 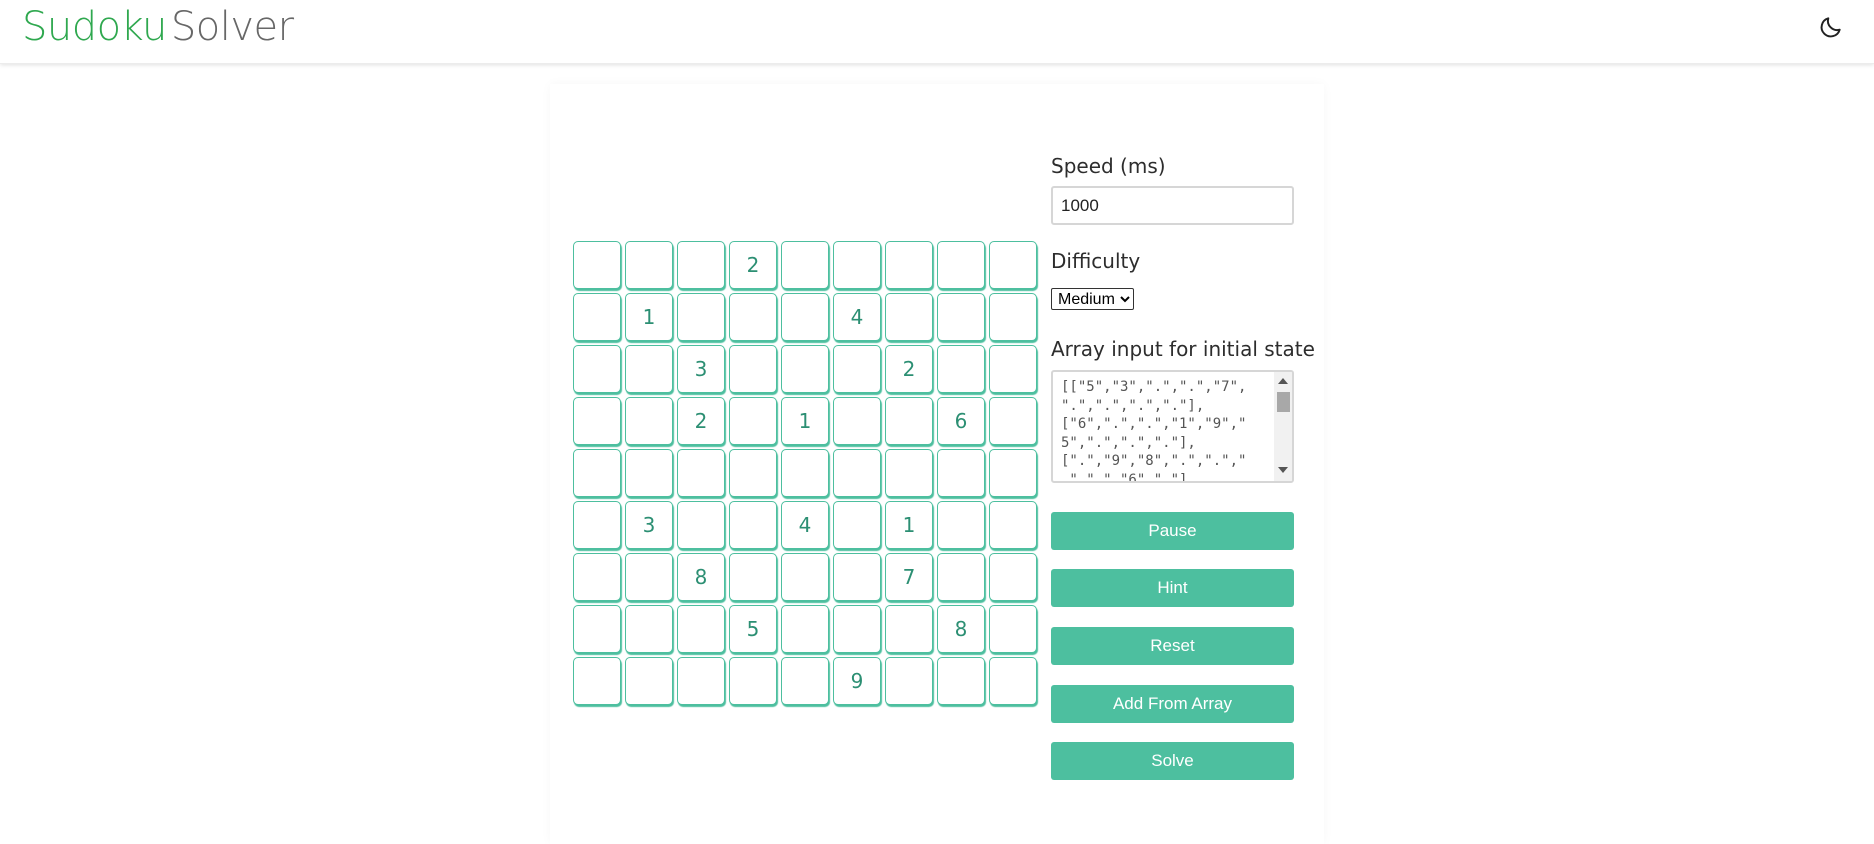 What do you see at coordinates (94, 27) in the screenshot?
I see `app-title-word-1: Sudoku` at bounding box center [94, 27].